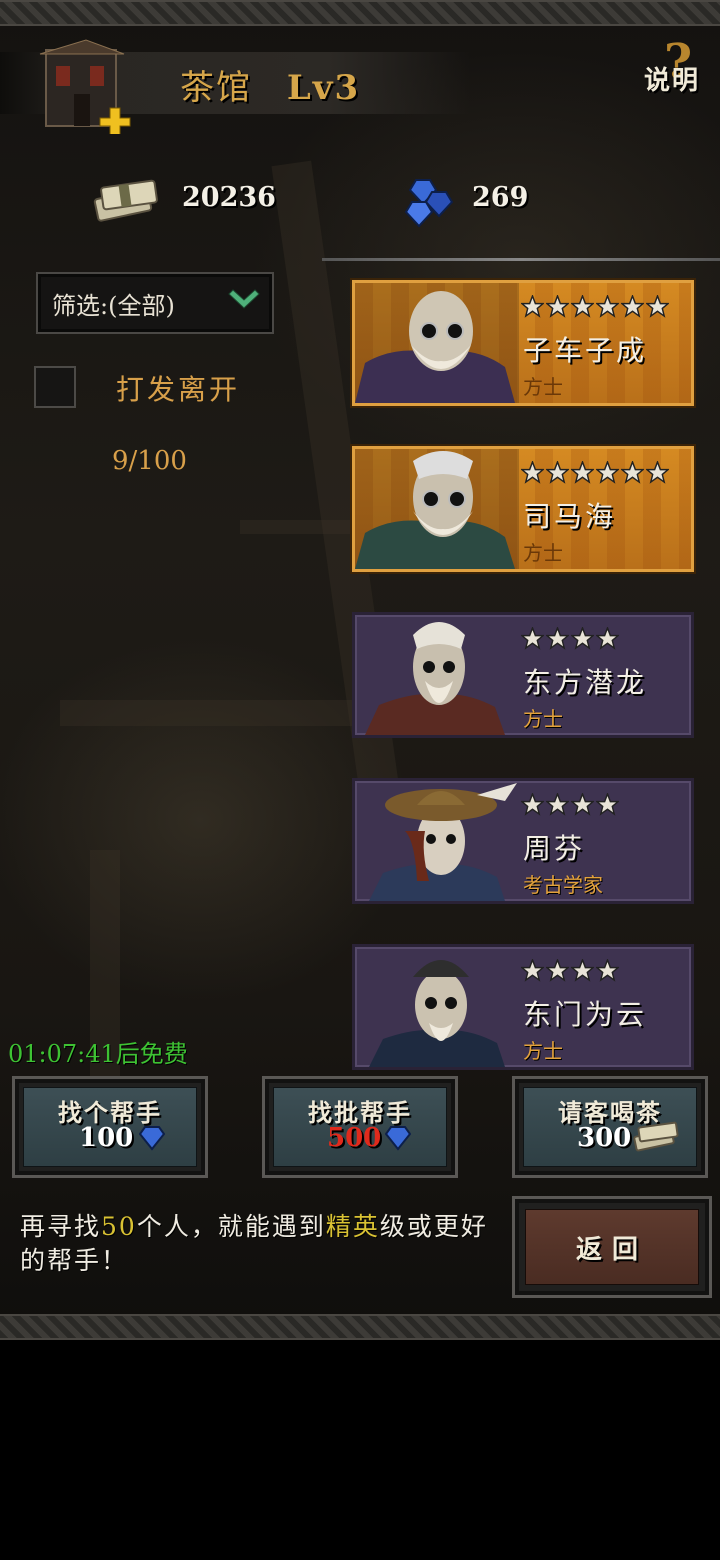  Describe the element at coordinates (323, 88) in the screenshot. I see `title-level: Lv3` at that location.